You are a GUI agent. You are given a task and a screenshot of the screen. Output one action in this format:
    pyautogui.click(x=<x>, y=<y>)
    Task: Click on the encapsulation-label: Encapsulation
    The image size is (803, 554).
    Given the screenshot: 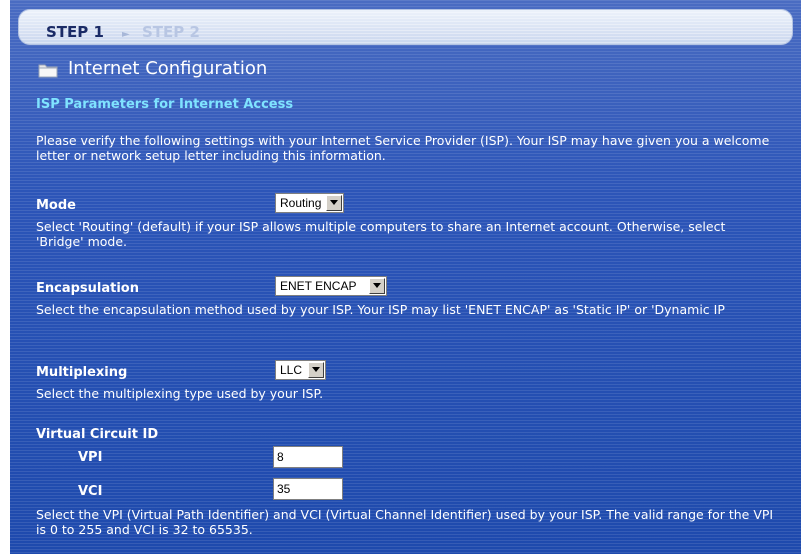 What is the action you would take?
    pyautogui.click(x=87, y=288)
    